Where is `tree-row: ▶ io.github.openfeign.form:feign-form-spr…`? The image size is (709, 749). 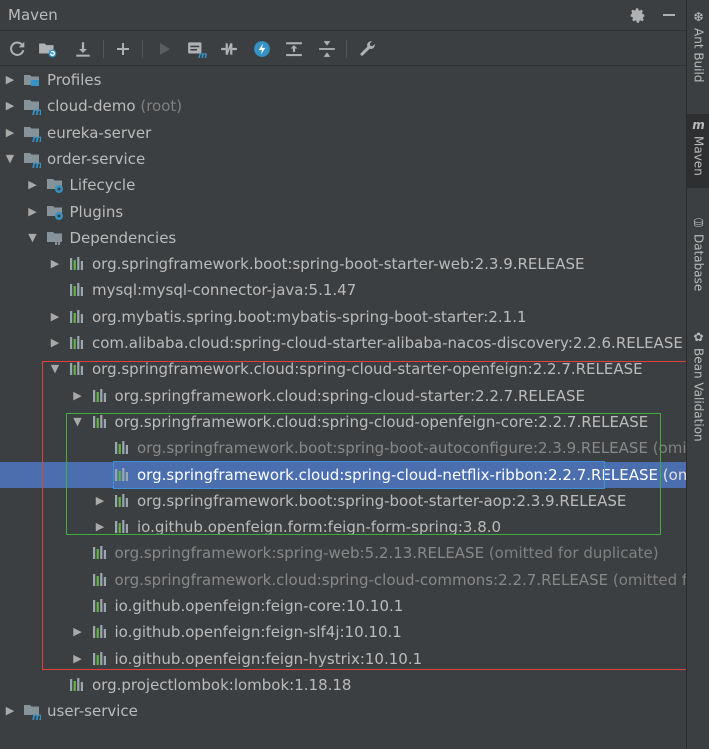
tree-row: ▶ io.github.openfeign.form:feign-form-spr… is located at coordinates (343, 527).